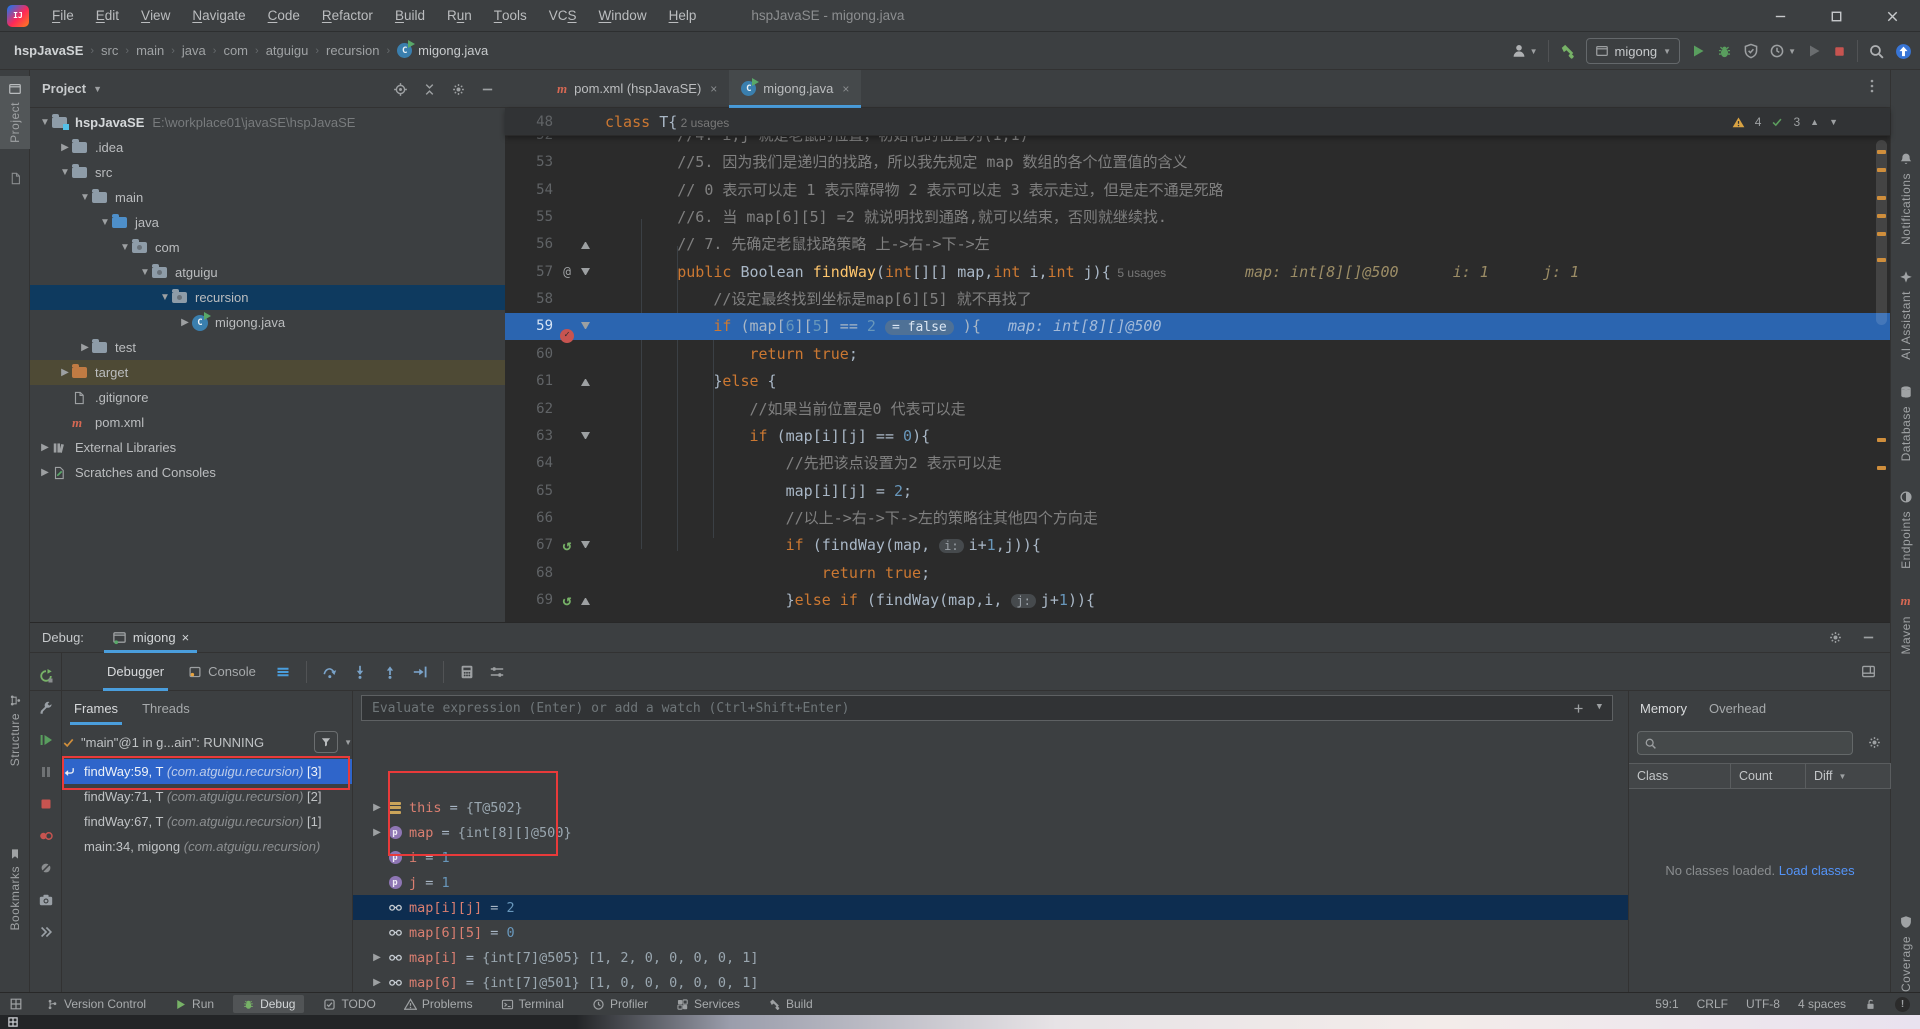 The width and height of the screenshot is (1920, 1029). What do you see at coordinates (790, 1004) in the screenshot?
I see `status-item-build: Build` at bounding box center [790, 1004].